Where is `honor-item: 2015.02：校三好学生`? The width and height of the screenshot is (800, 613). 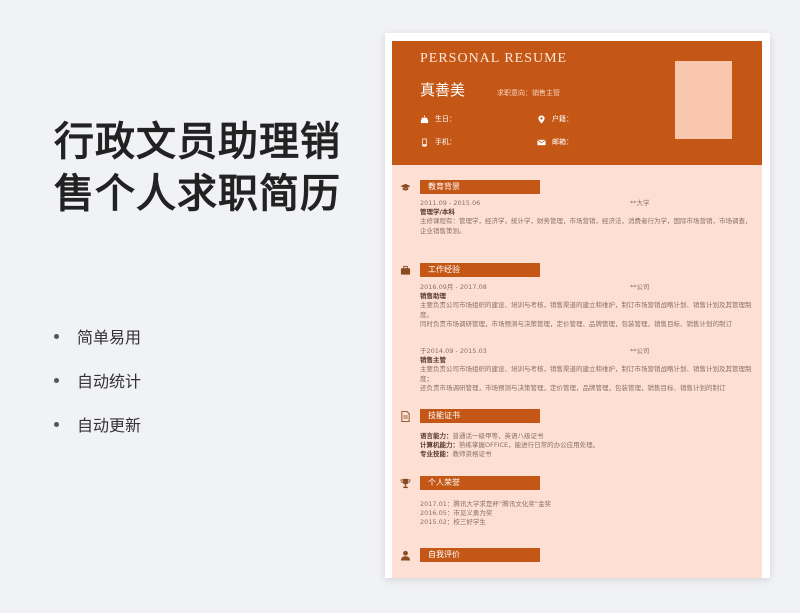
honor-item: 2015.02：校三好学生 is located at coordinates (453, 522).